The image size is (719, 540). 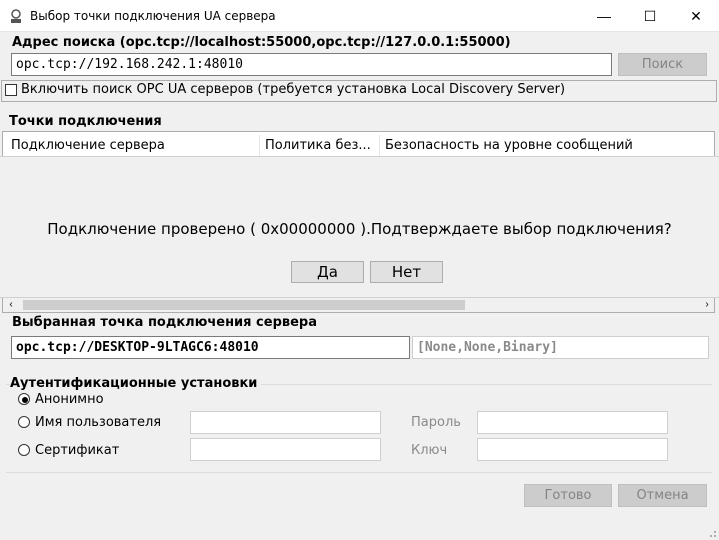 What do you see at coordinates (244, 305) in the screenshot?
I see `scroll-thumb` at bounding box center [244, 305].